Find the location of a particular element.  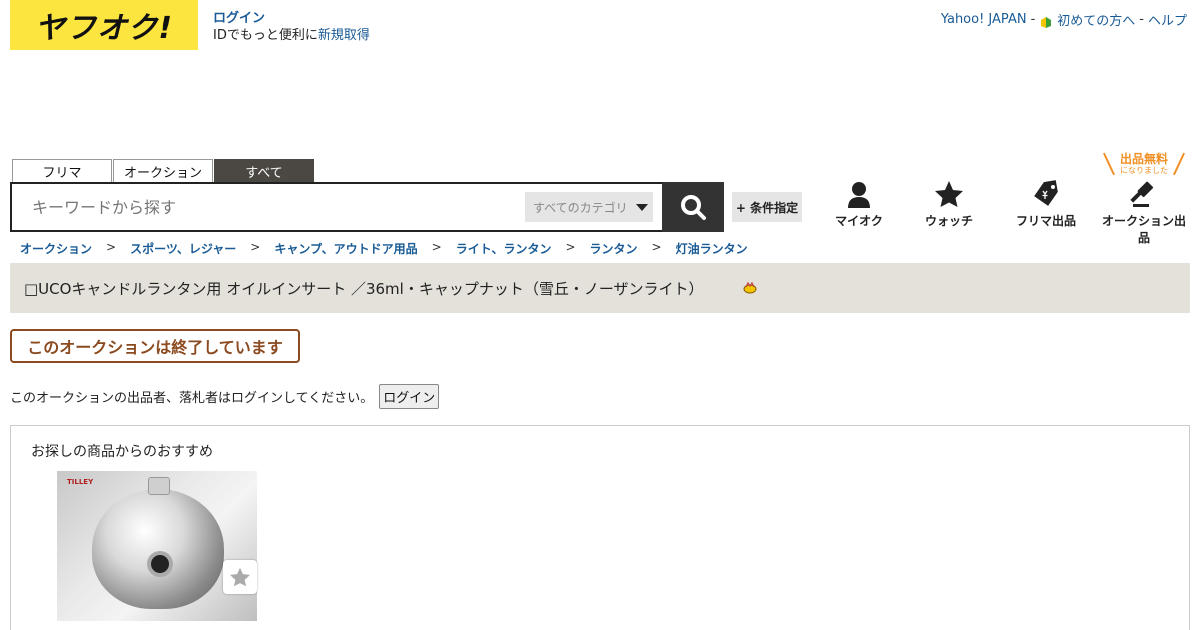

first-time-link: 初めての方へ is located at coordinates (1096, 19).